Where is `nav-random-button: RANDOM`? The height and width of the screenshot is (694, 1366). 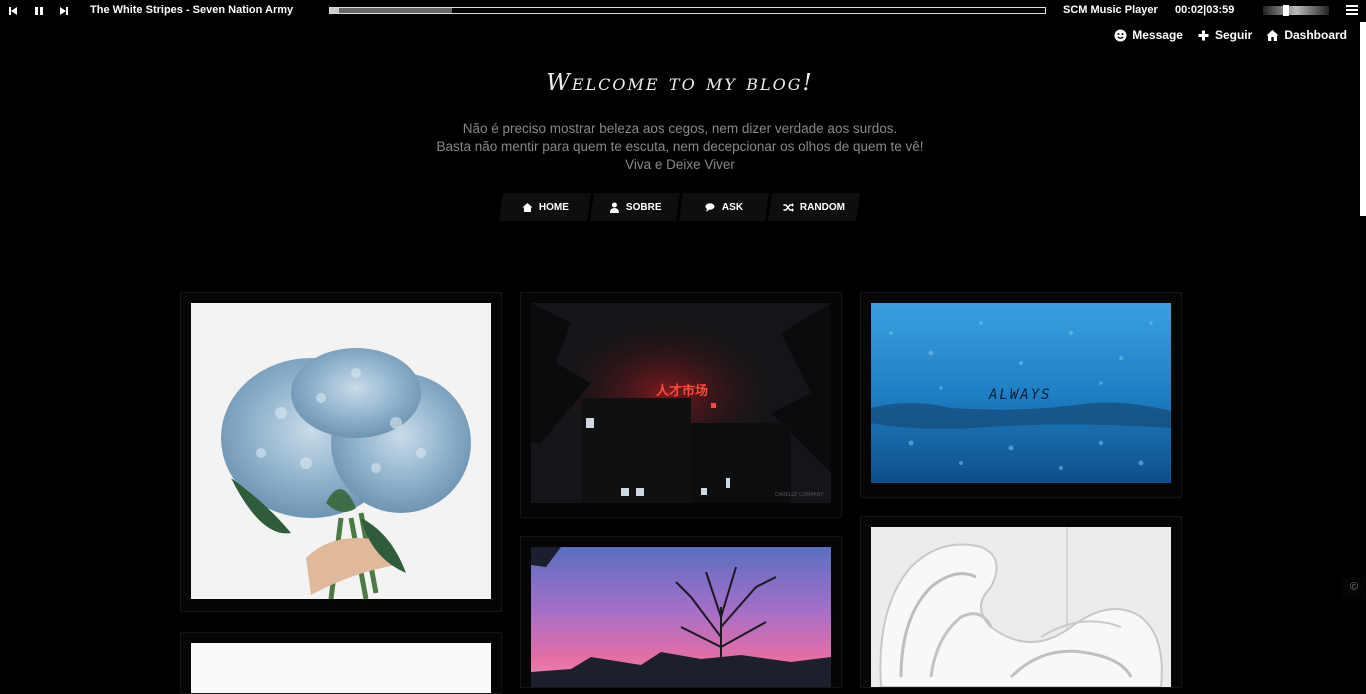 nav-random-button: RANDOM is located at coordinates (814, 207).